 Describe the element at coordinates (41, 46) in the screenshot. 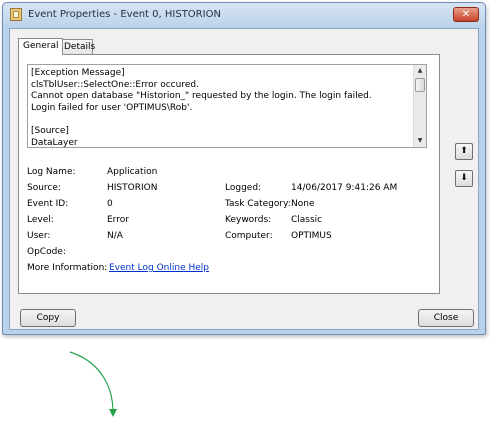

I see `tab-general: General` at that location.